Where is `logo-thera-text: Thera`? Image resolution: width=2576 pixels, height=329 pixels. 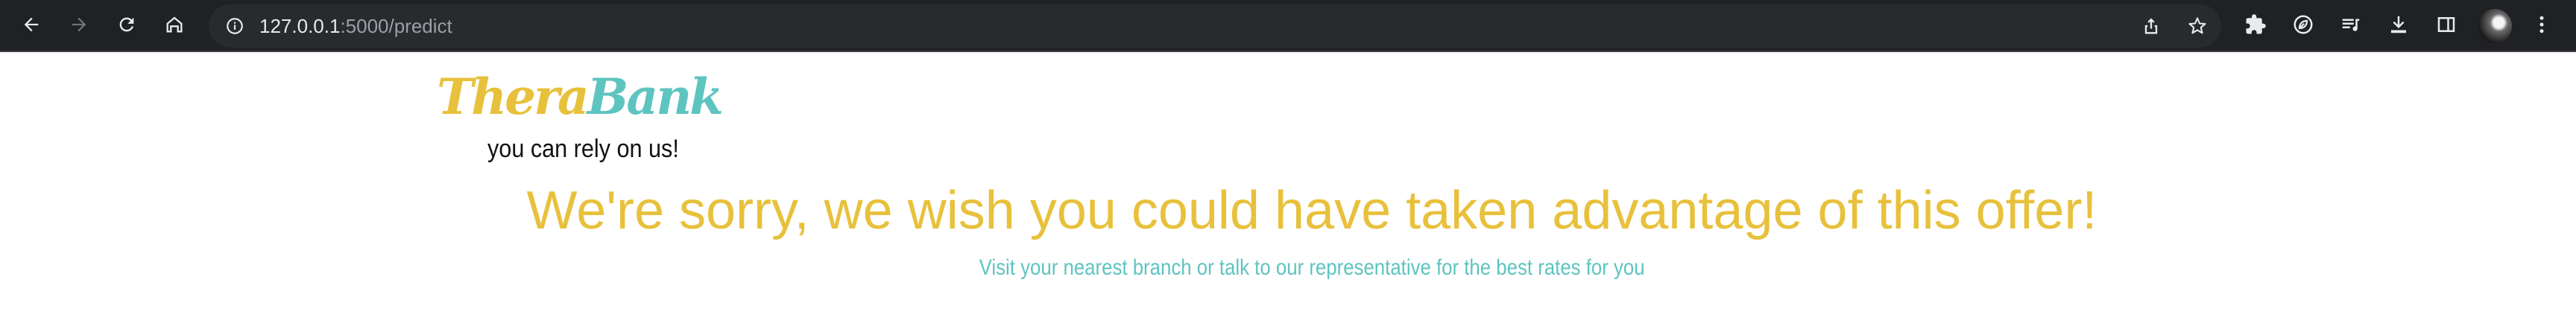 logo-thera-text: Thera is located at coordinates (513, 97).